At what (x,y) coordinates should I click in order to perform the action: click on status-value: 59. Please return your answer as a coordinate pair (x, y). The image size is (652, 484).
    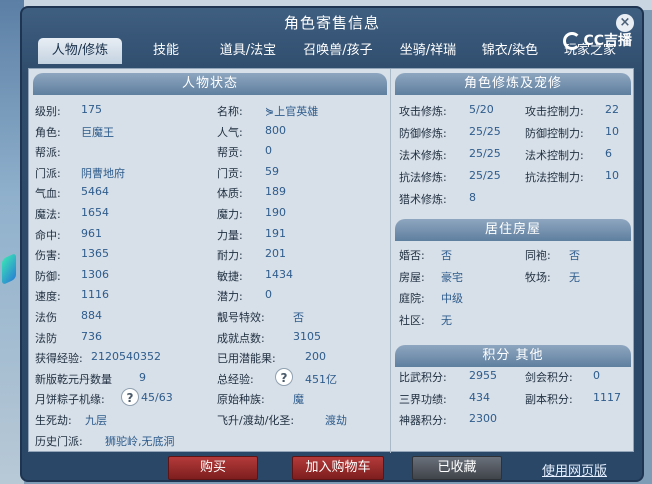
    Looking at the image, I should click on (272, 171).